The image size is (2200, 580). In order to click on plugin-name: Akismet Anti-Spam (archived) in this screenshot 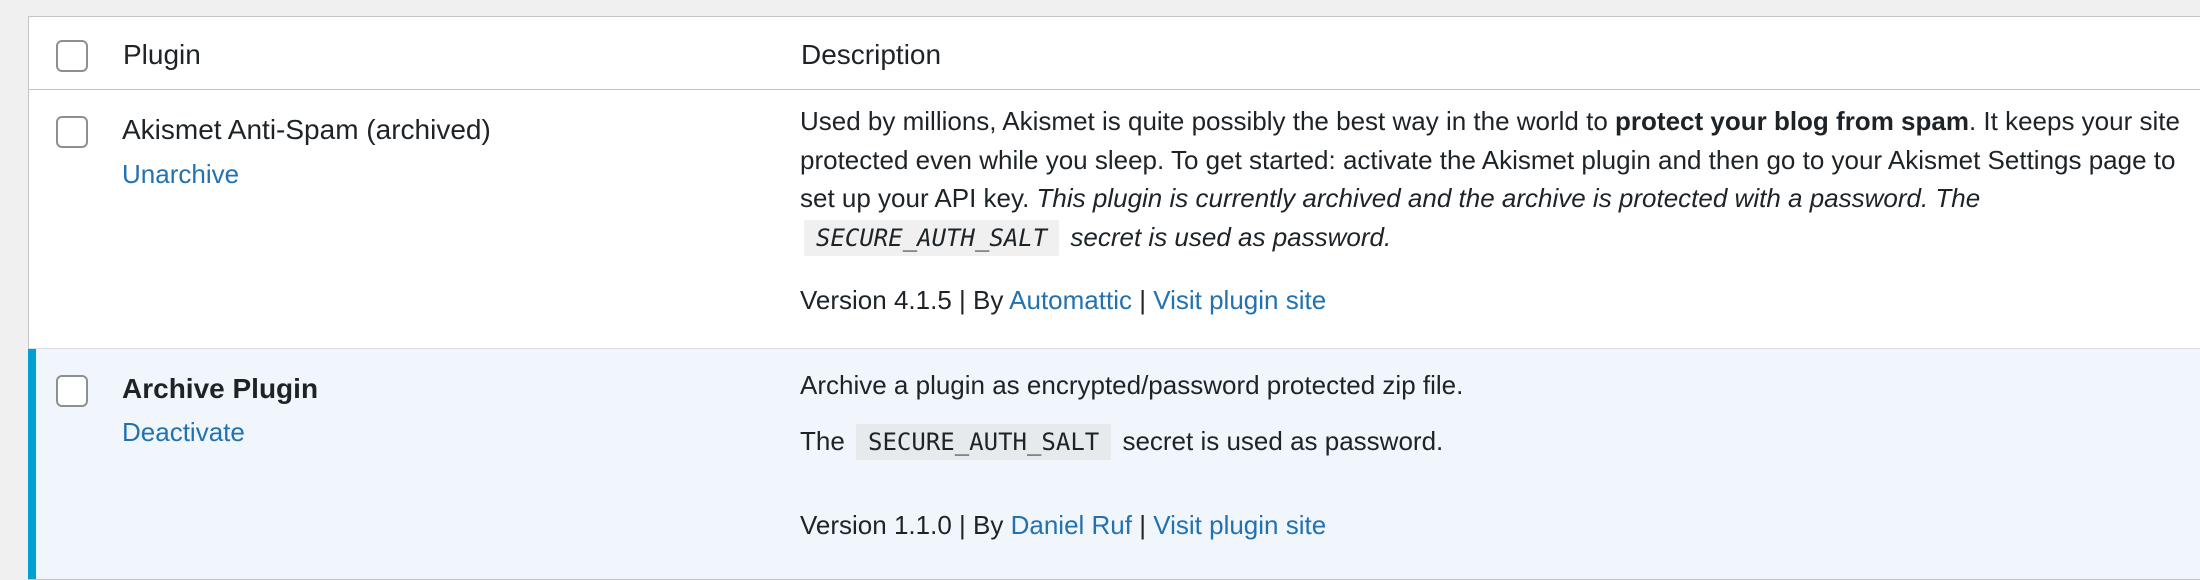, I will do `click(306, 129)`.